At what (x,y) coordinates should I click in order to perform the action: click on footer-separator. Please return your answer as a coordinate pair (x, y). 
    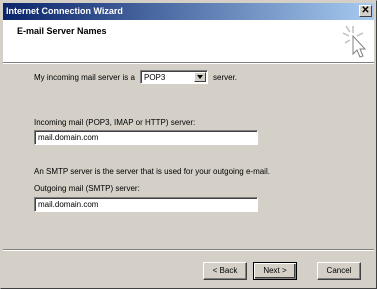
    Looking at the image, I should click on (188, 250).